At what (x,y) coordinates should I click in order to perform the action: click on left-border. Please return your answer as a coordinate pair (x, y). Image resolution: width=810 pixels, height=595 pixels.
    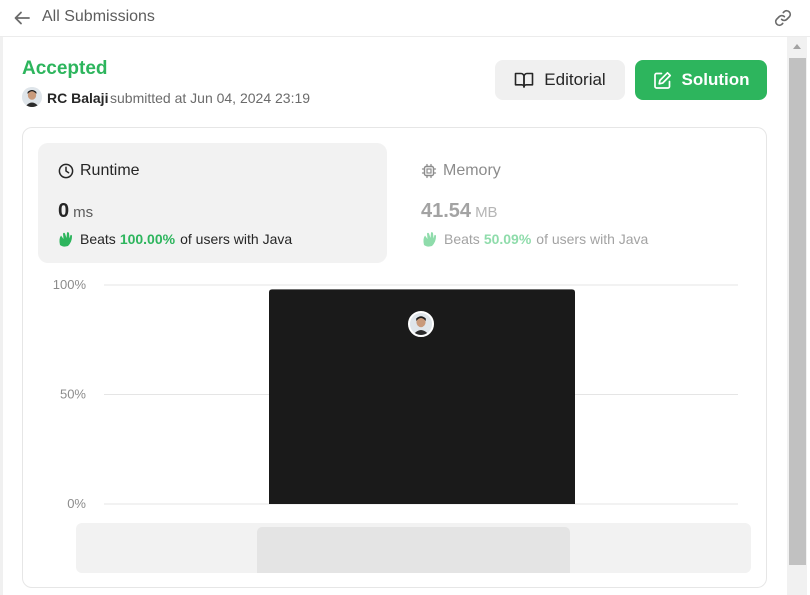
    Looking at the image, I should click on (1, 316).